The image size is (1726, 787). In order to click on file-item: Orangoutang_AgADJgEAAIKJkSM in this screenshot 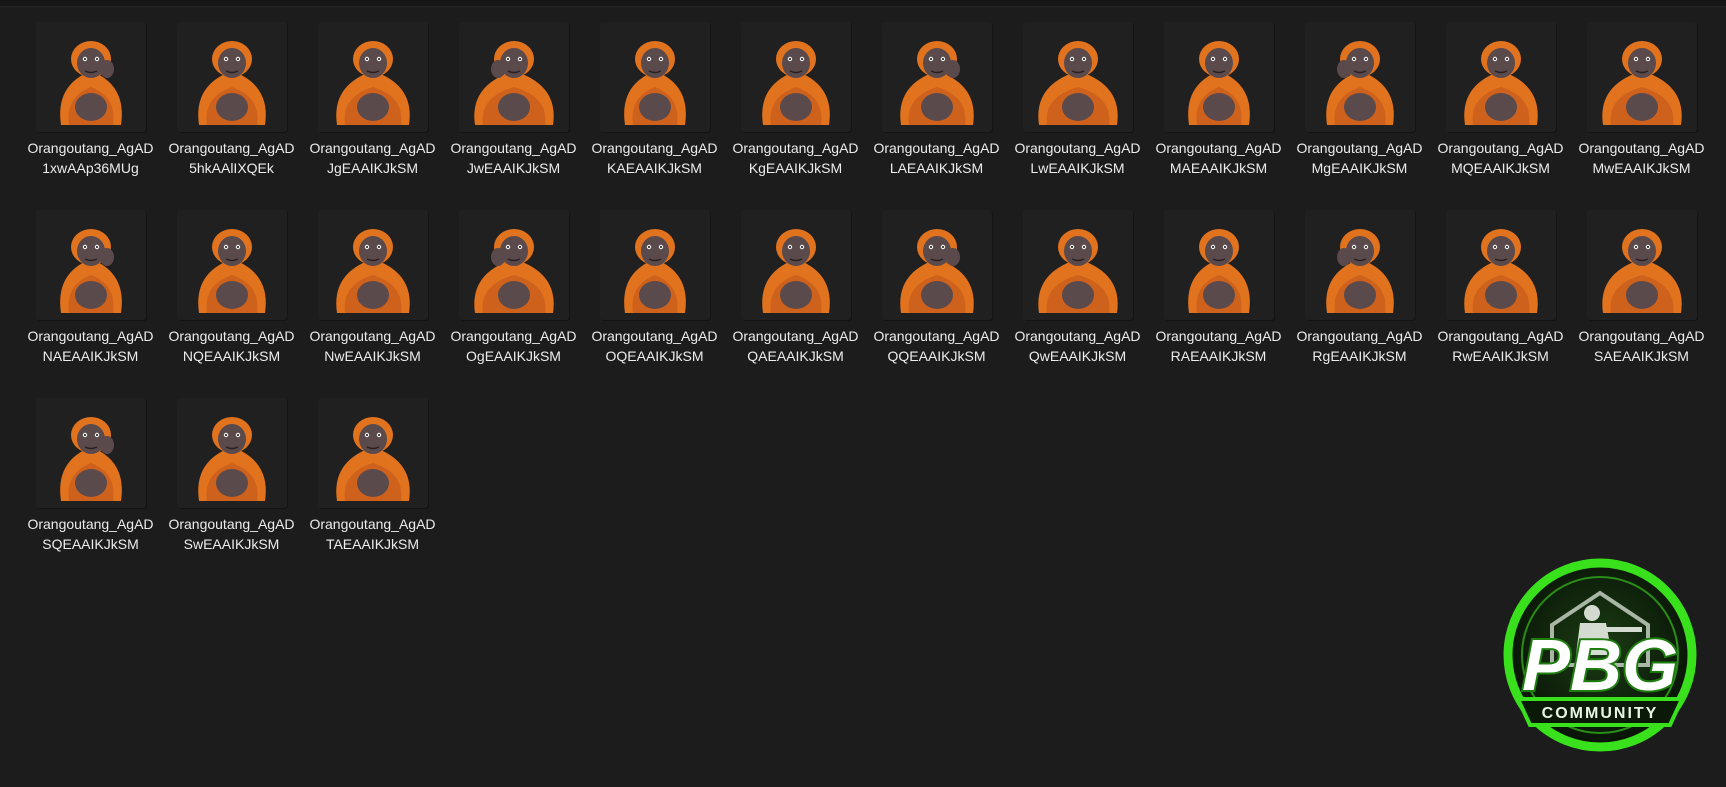, I will do `click(372, 116)`.